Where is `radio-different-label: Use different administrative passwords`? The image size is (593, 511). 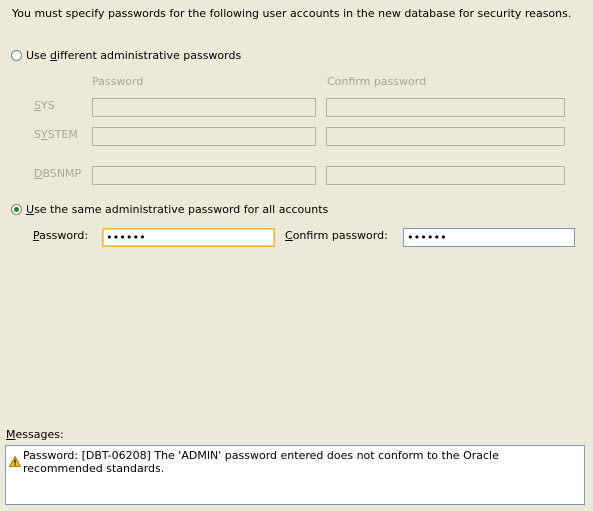 radio-different-label: Use different administrative passwords is located at coordinates (134, 55).